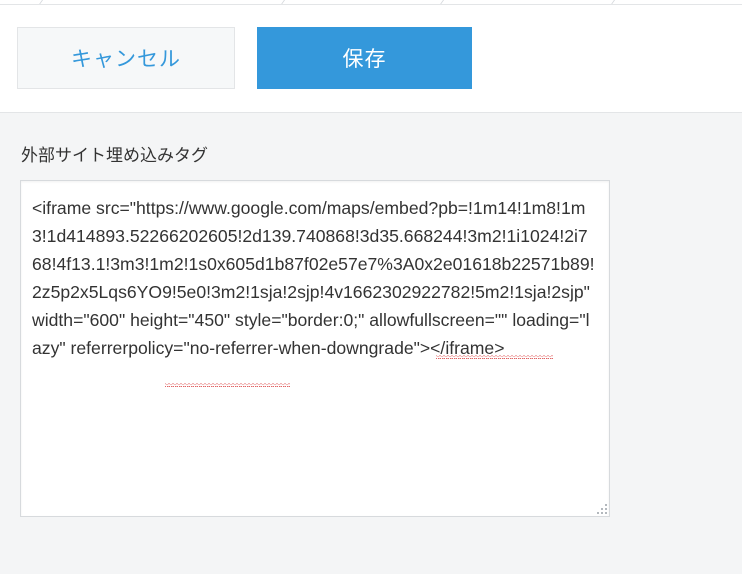 The image size is (742, 574). I want to click on embed-tag-label: 外部サイト埋め込みタグ, so click(114, 156).